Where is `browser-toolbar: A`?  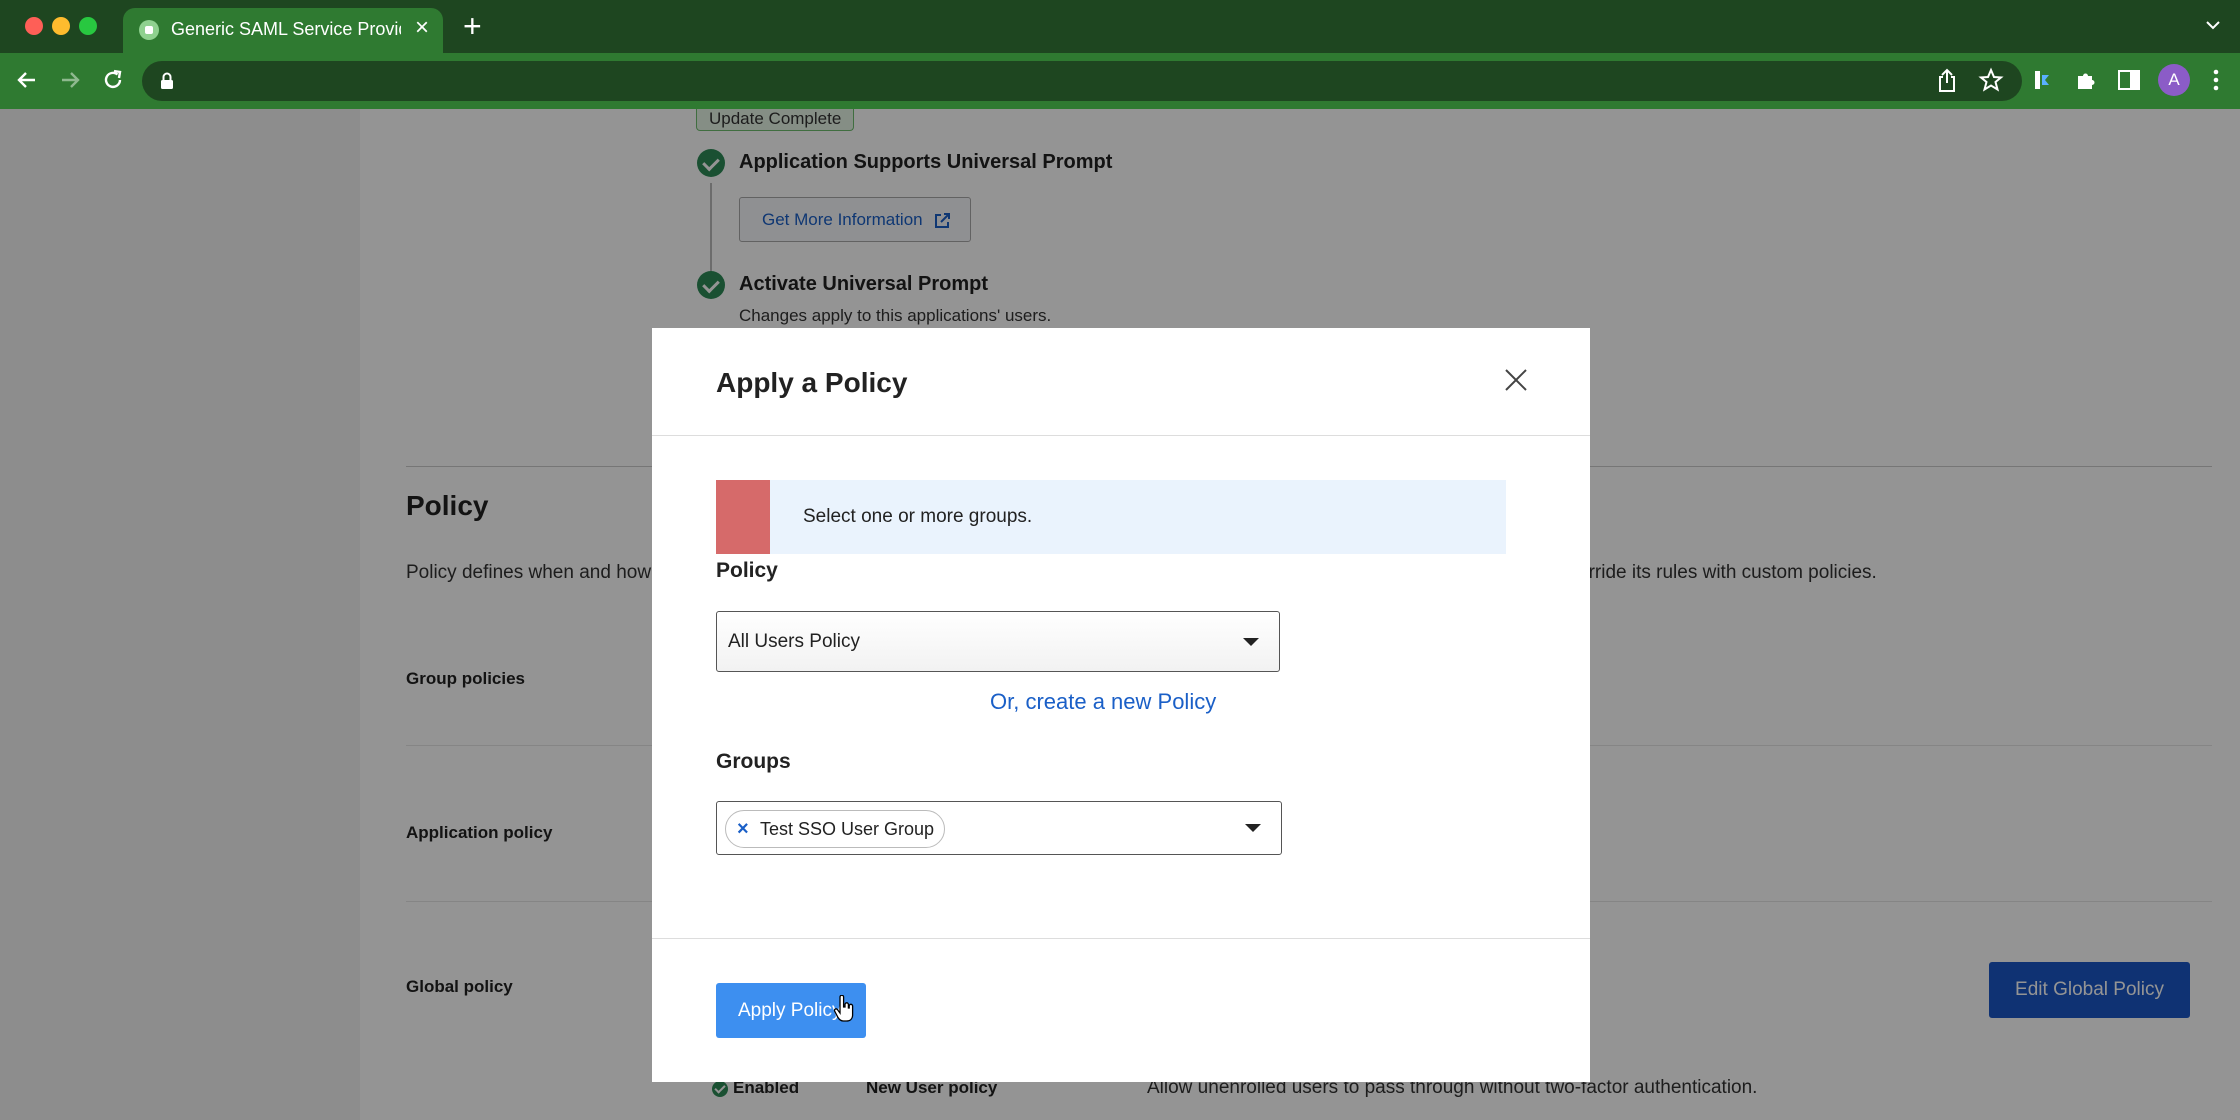 browser-toolbar: A is located at coordinates (1120, 81).